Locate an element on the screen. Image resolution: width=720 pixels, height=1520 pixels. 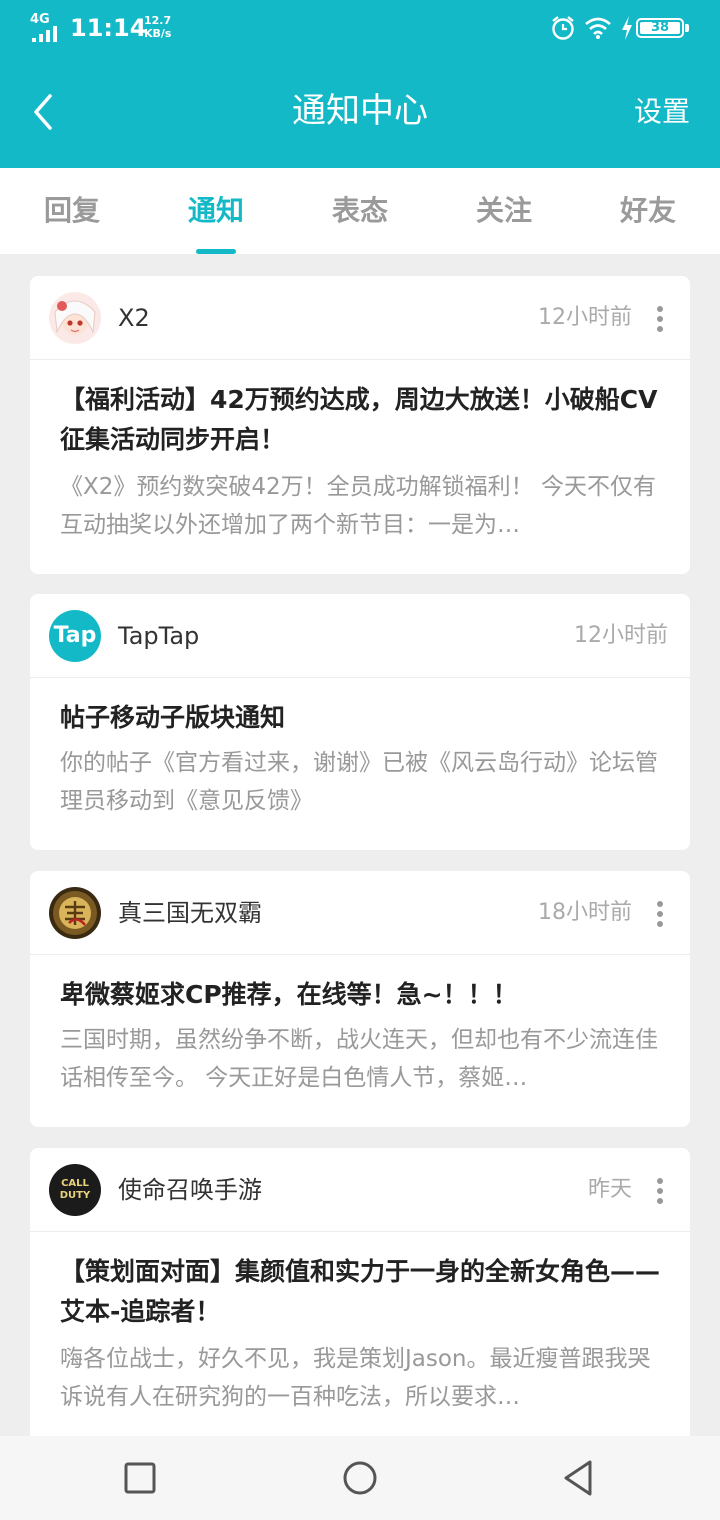
network-speed: 12.7 KB/s is located at coordinates (164, 27).